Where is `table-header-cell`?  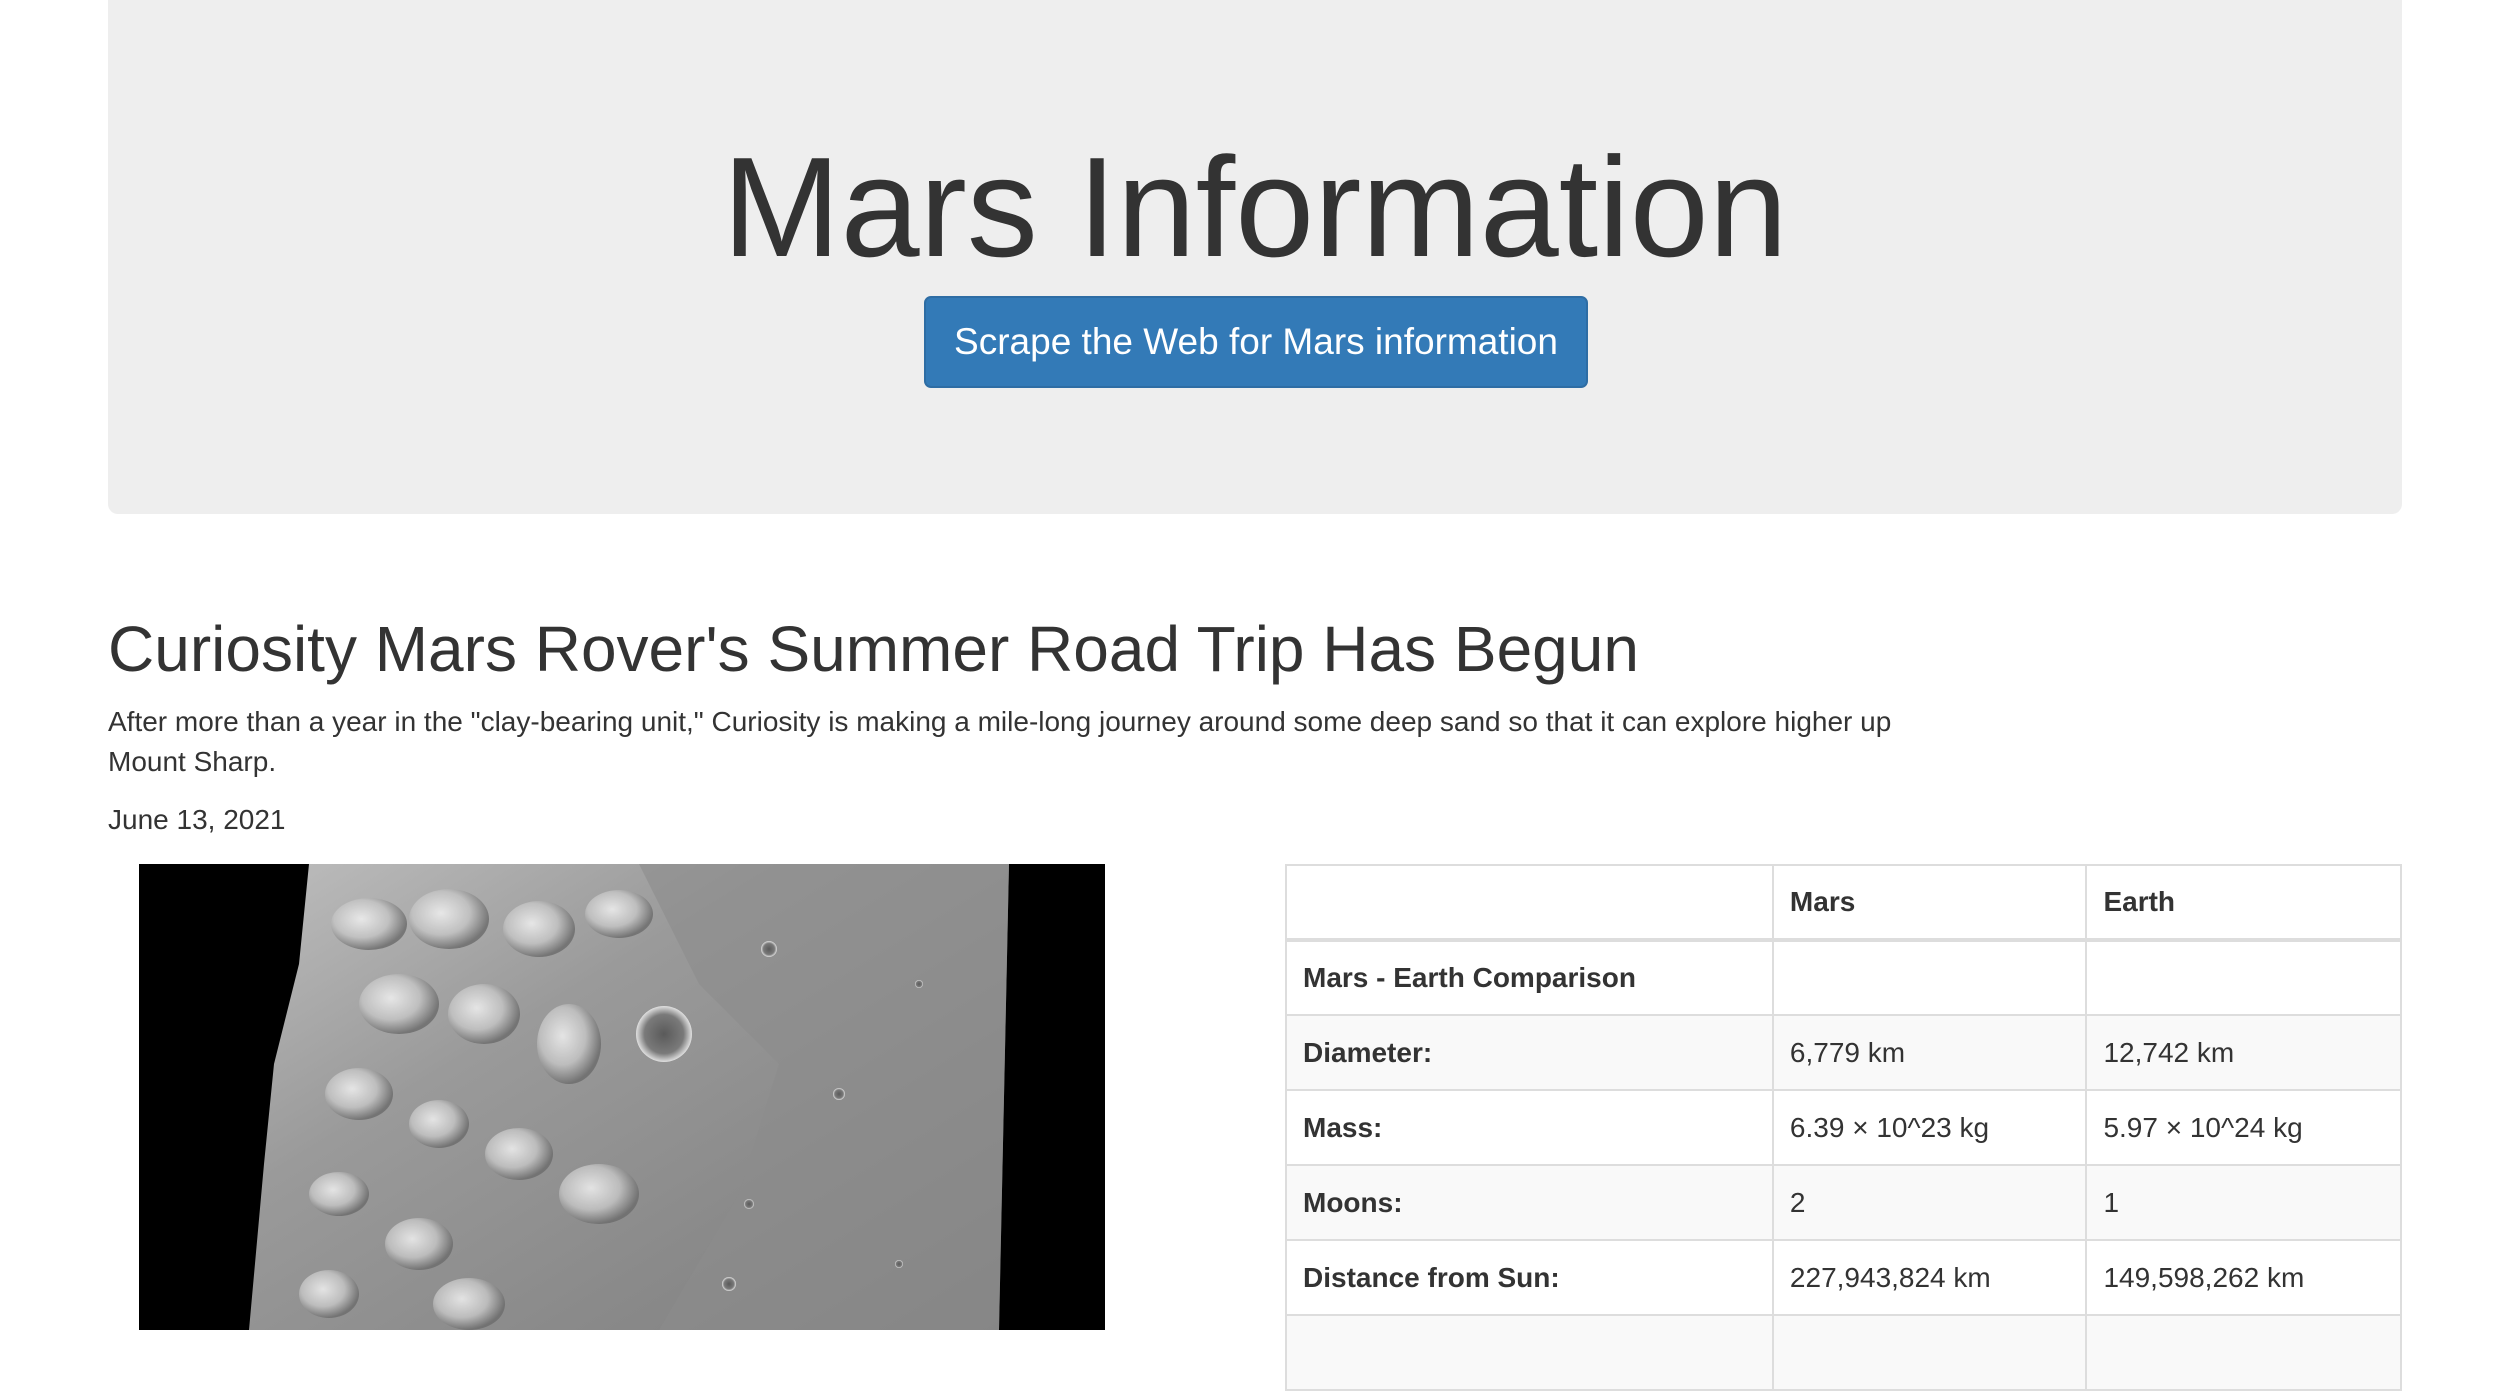
table-header-cell is located at coordinates (1529, 903).